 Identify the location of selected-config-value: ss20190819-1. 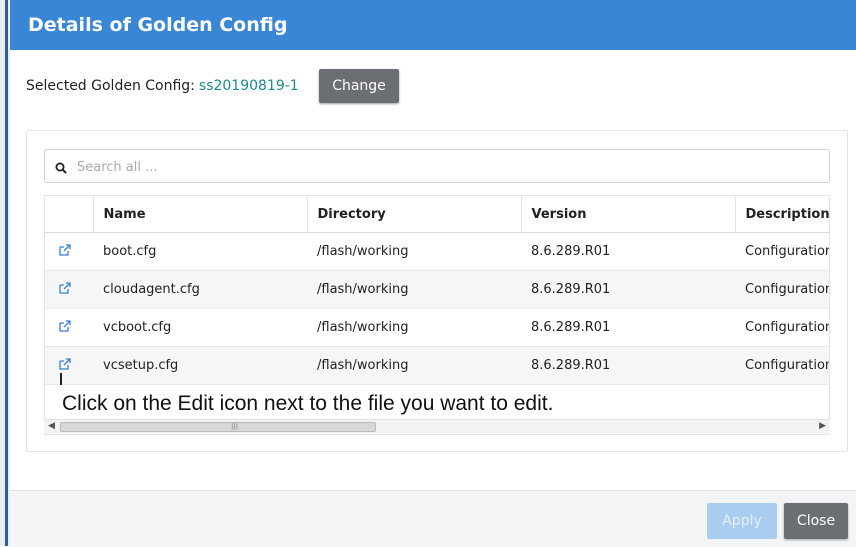
(248, 86).